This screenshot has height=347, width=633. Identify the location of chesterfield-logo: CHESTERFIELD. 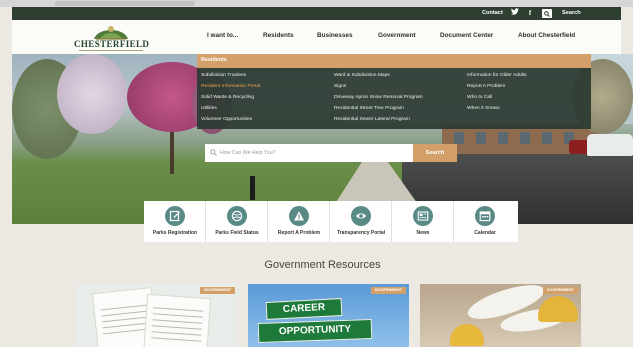
(112, 37).